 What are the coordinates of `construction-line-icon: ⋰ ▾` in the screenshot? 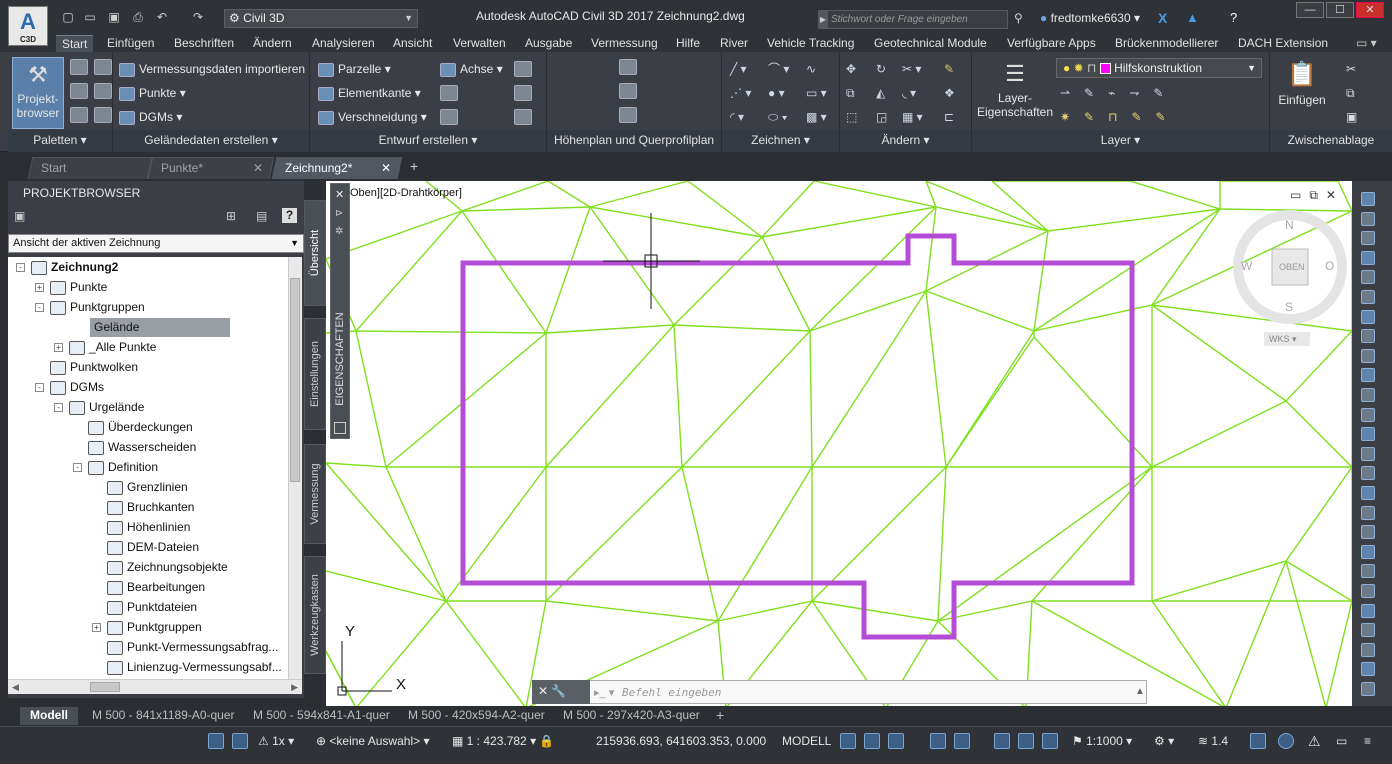 It's located at (740, 93).